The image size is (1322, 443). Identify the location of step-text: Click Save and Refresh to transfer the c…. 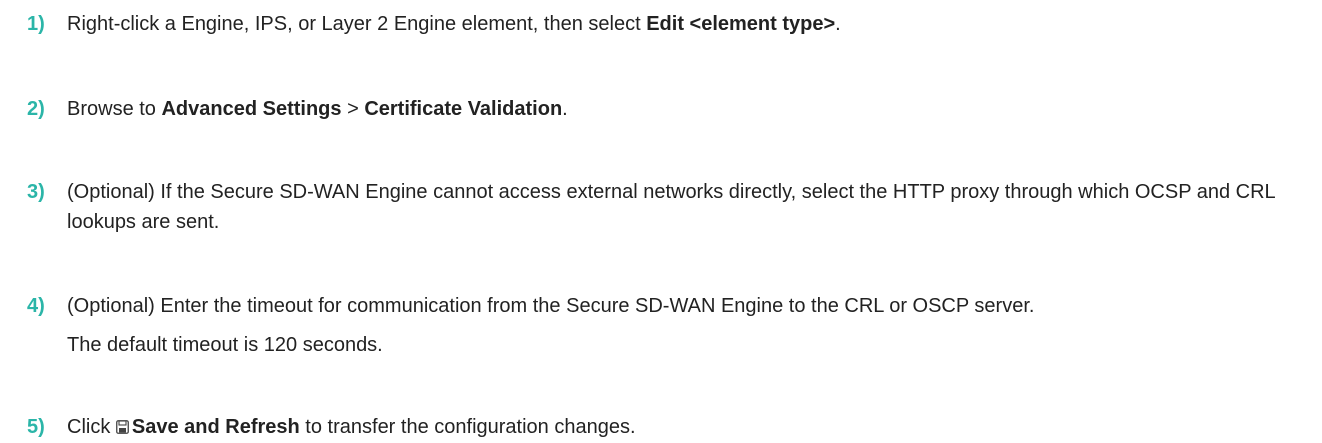
(687, 427).